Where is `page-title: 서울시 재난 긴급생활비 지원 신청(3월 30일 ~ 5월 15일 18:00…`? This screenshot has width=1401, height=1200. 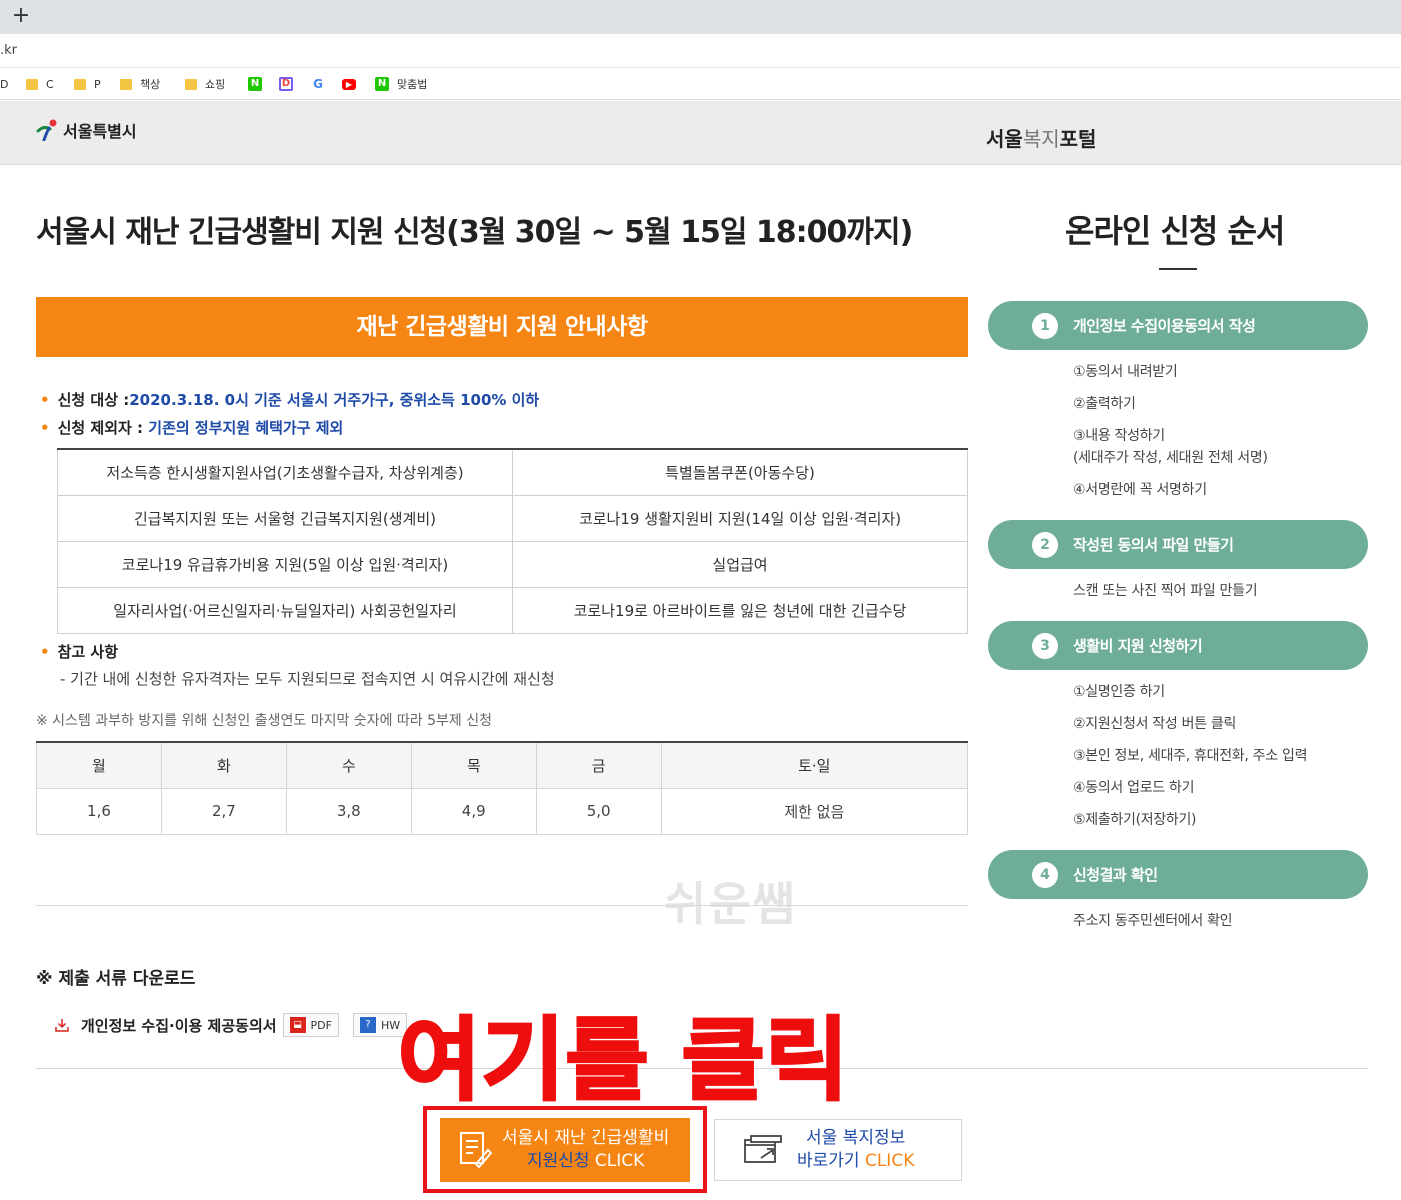 page-title: 서울시 재난 긴급생활비 지원 신청(3월 30일 ~ 5월 15일 18:00… is located at coordinates (474, 232).